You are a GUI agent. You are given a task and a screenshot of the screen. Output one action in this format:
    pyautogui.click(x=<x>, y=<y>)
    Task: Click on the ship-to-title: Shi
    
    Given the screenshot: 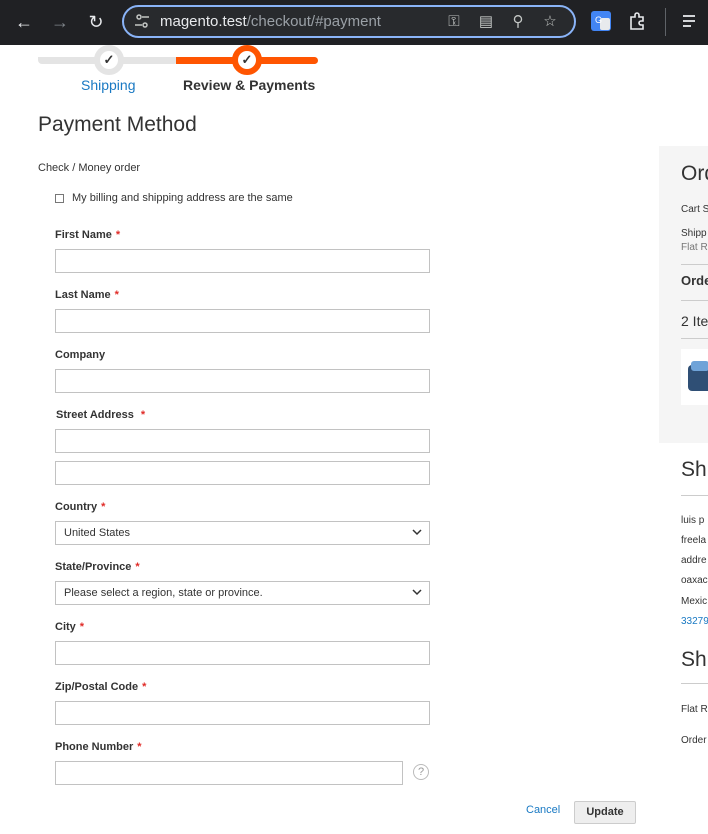 What is the action you would take?
    pyautogui.click(x=694, y=470)
    